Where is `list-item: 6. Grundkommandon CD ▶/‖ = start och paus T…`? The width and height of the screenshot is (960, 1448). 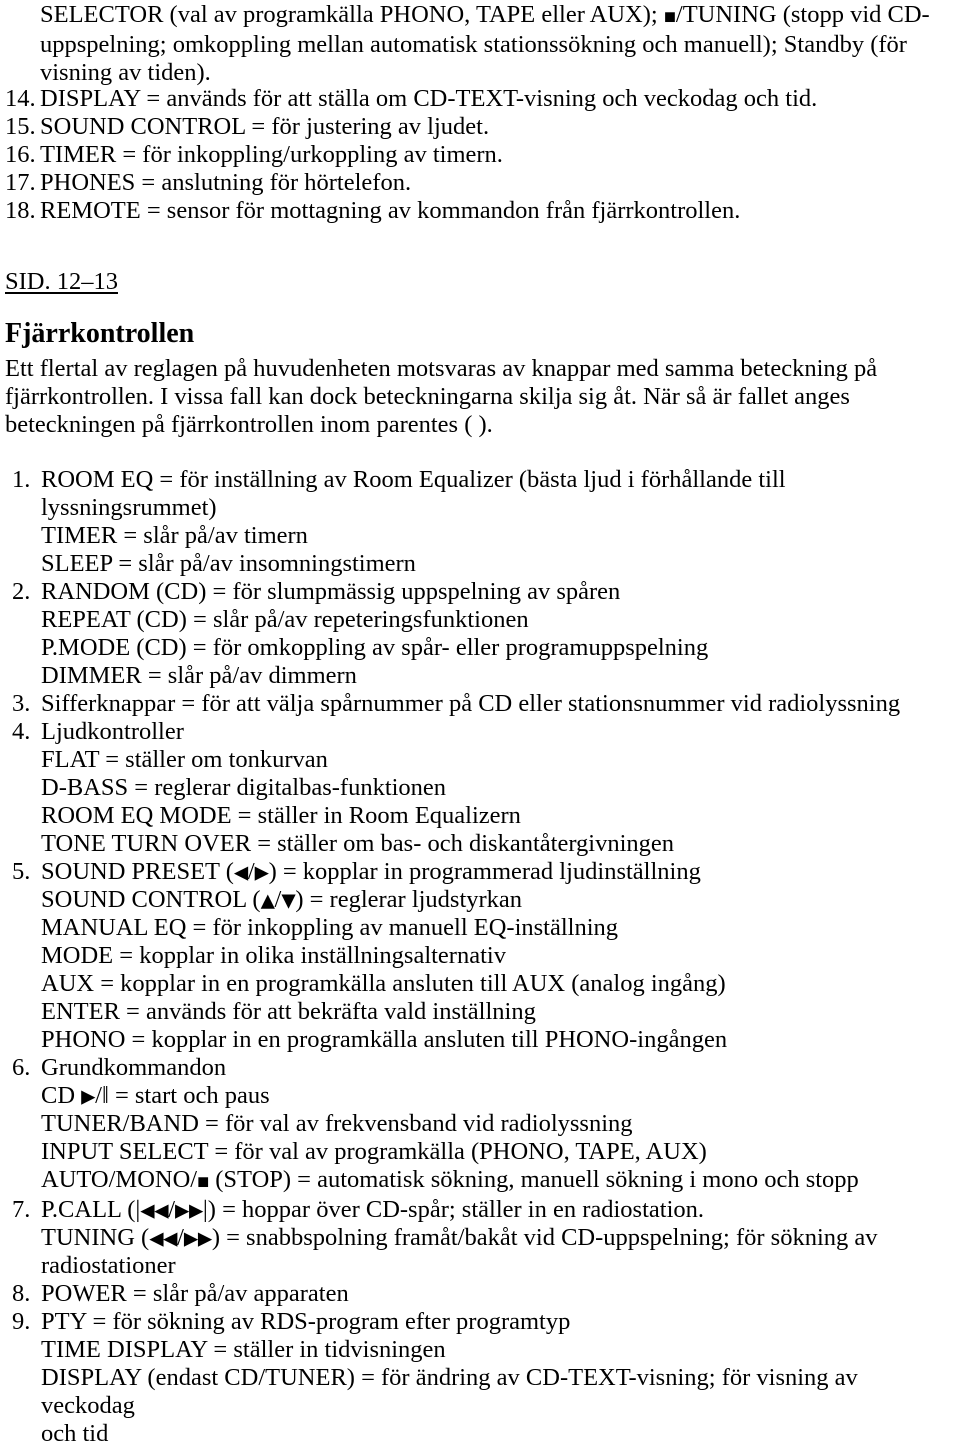 list-item: 6. Grundkommandon CD ▶/‖ = start och paus T… is located at coordinates (480, 1125).